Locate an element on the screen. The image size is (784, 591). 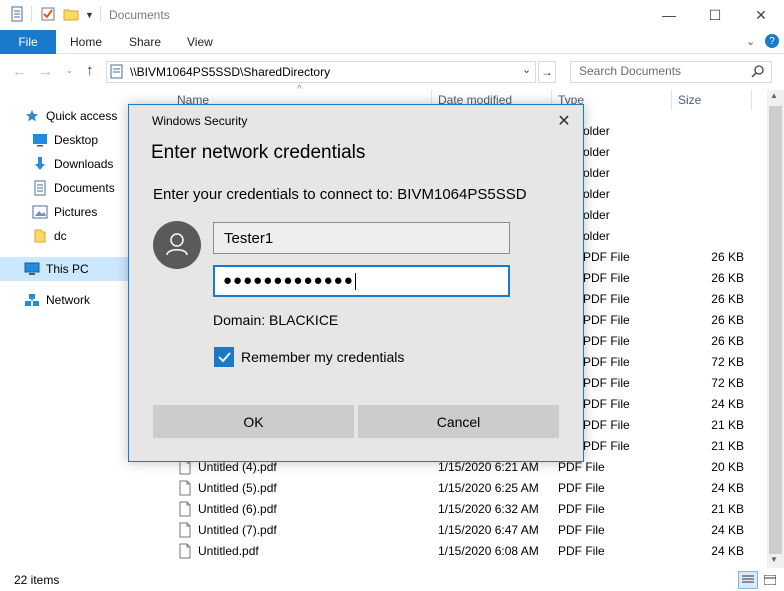
password-field: ●●●●●●●●●●●●● is located at coordinates (361, 281).